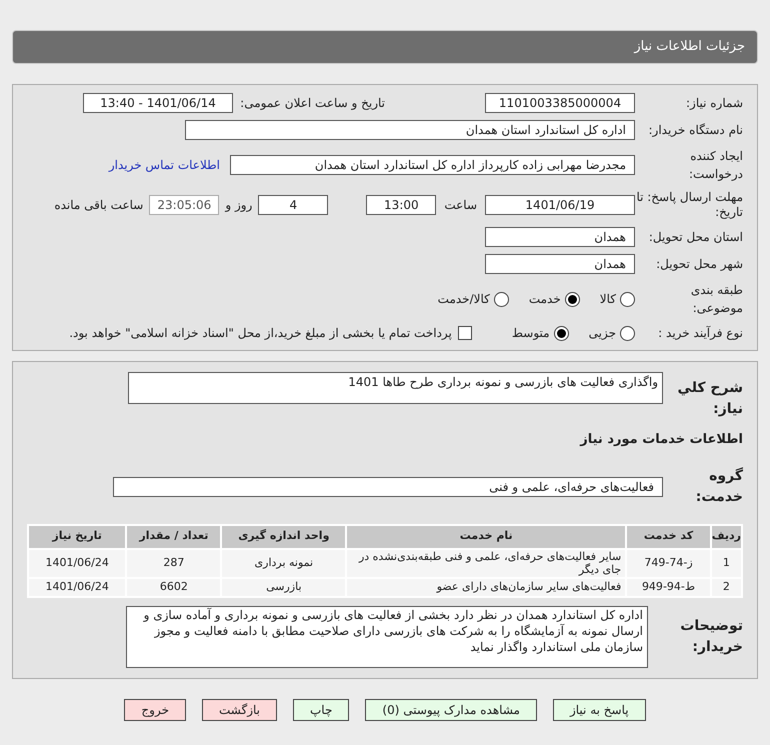  I want to click on field-label: ساعت باقی مانده, so click(99, 205).